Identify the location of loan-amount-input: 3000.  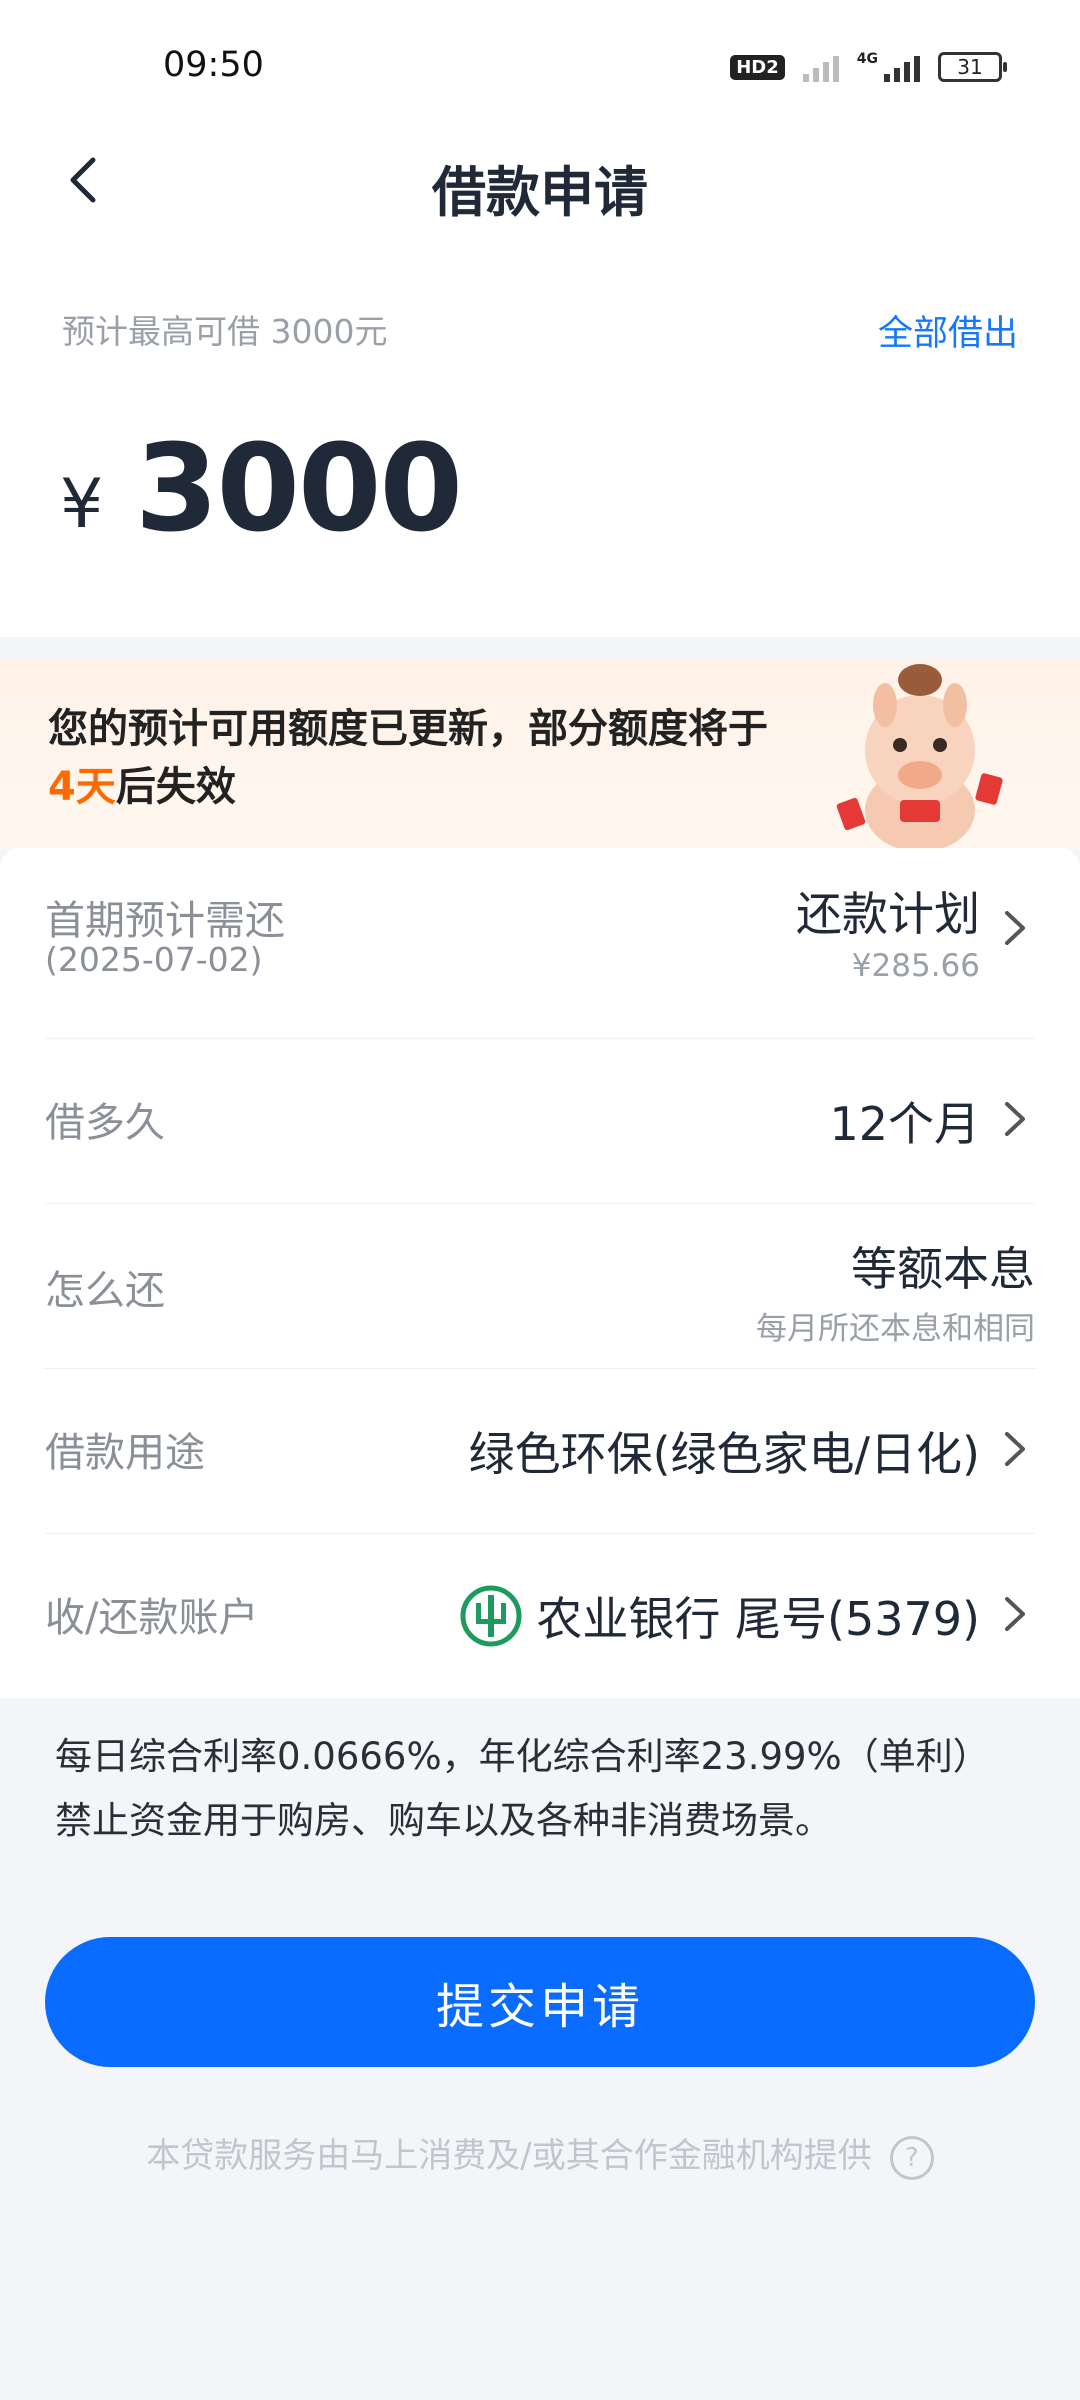
(299, 489).